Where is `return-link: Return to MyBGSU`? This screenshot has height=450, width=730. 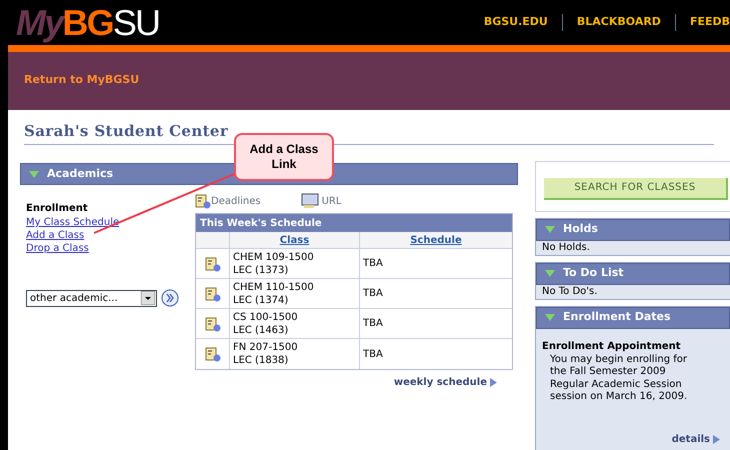 return-link: Return to MyBGSU is located at coordinates (82, 79).